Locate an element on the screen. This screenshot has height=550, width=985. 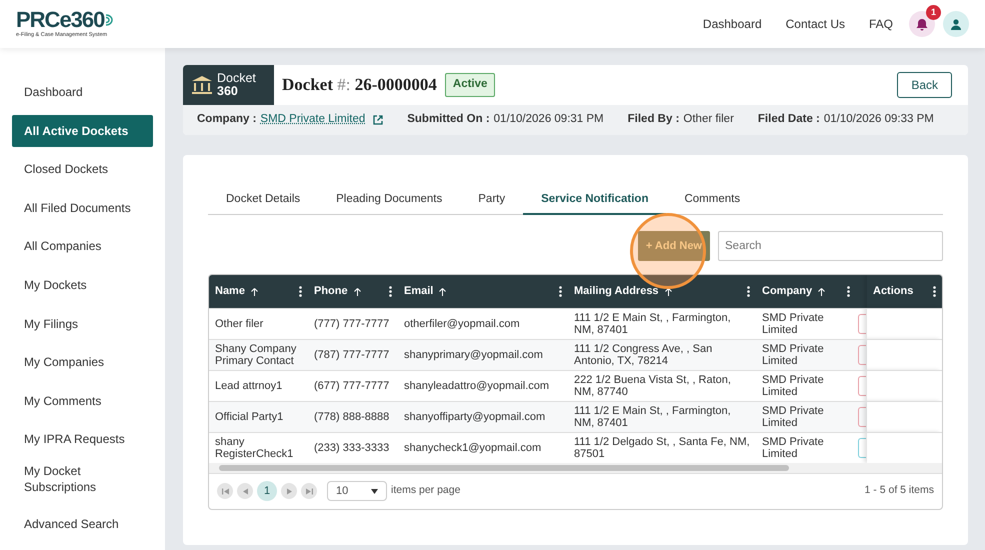
logo-text: PRCe360 is located at coordinates (60, 19).